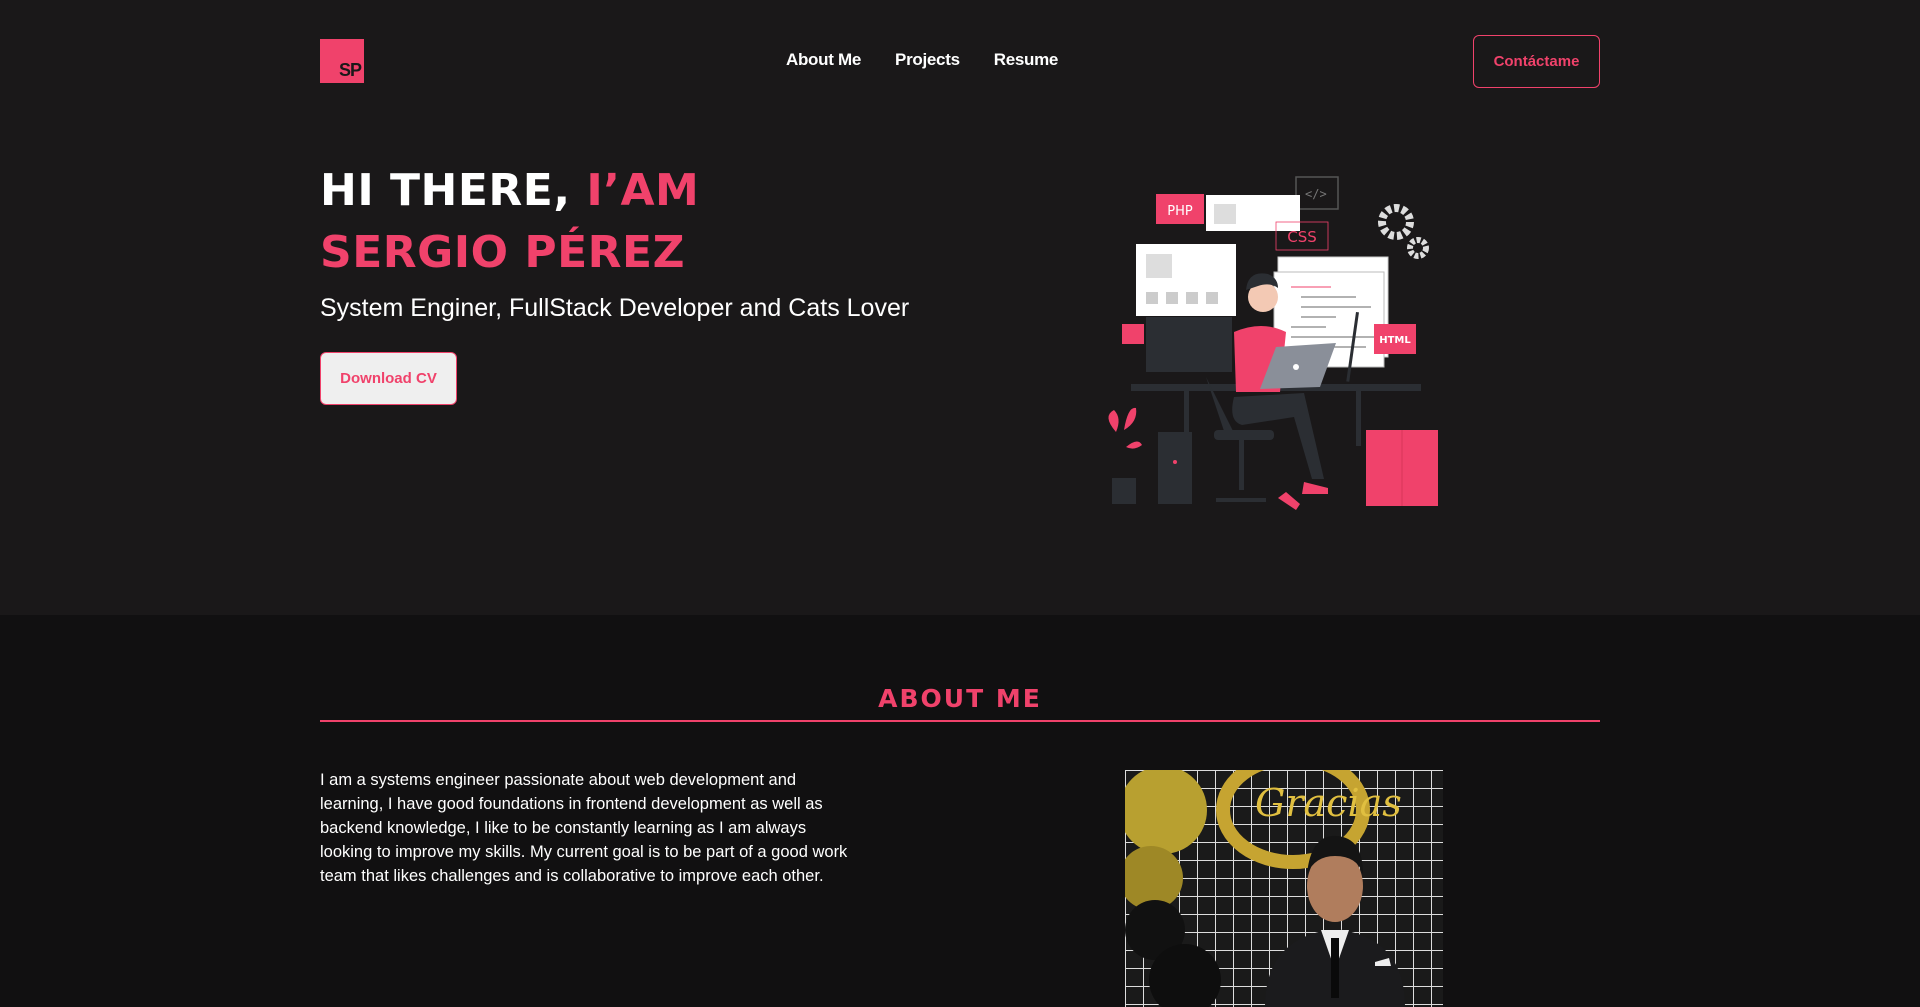 The height and width of the screenshot is (1007, 1920). Describe the element at coordinates (927, 60) in the screenshot. I see `nav-link-projects: Projects` at that location.